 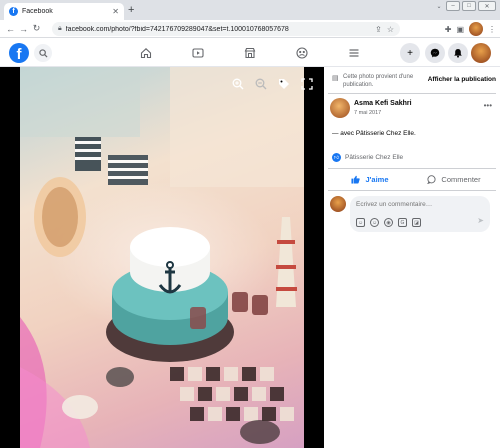 What do you see at coordinates (115, 11) in the screenshot?
I see `tab-close-icon: ✕` at bounding box center [115, 11].